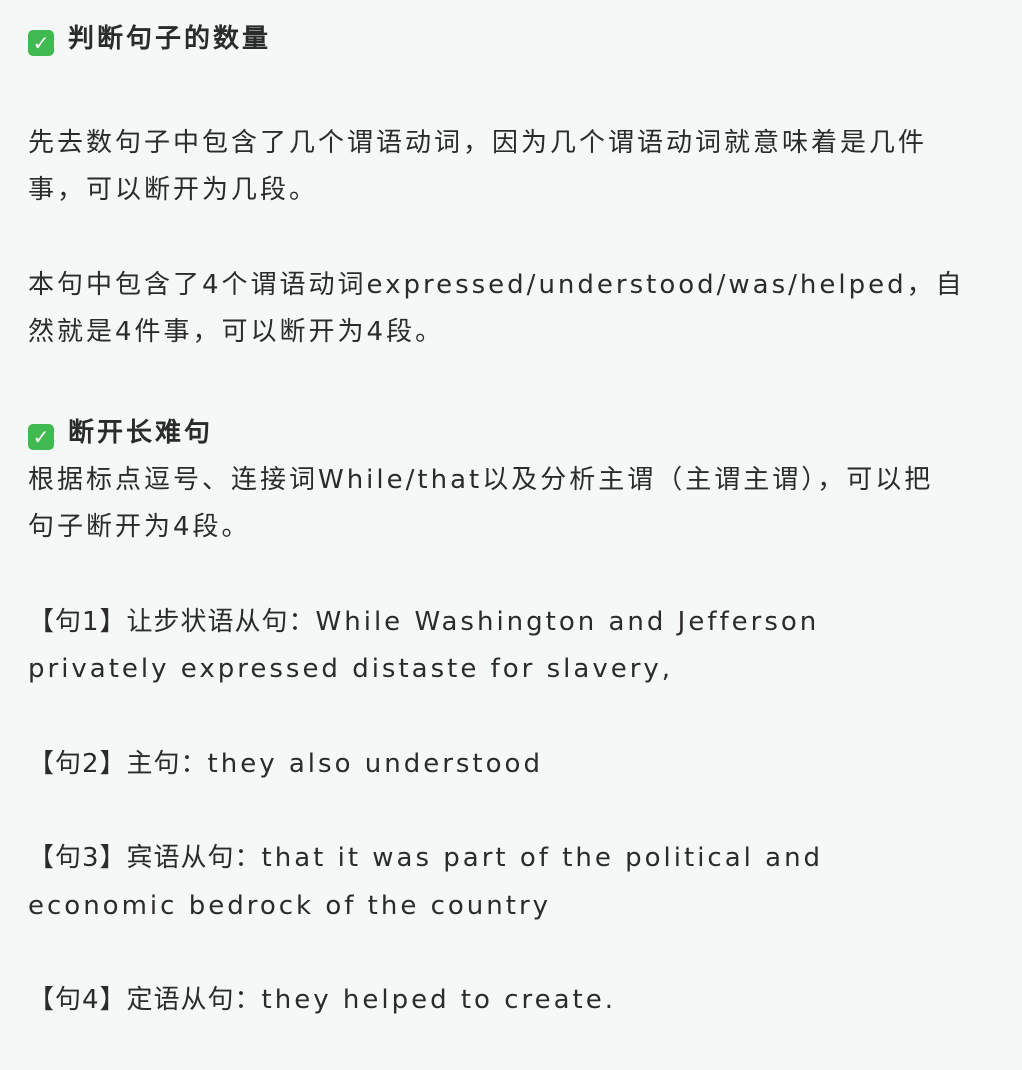 This screenshot has width=1022, height=1070. I want to click on paragraph-1-line-2: 事，可以断开为几段。, so click(173, 190).